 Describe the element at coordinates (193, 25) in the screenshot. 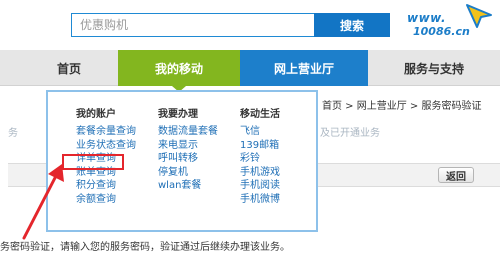

I see `search-input: 优惠购机` at that location.